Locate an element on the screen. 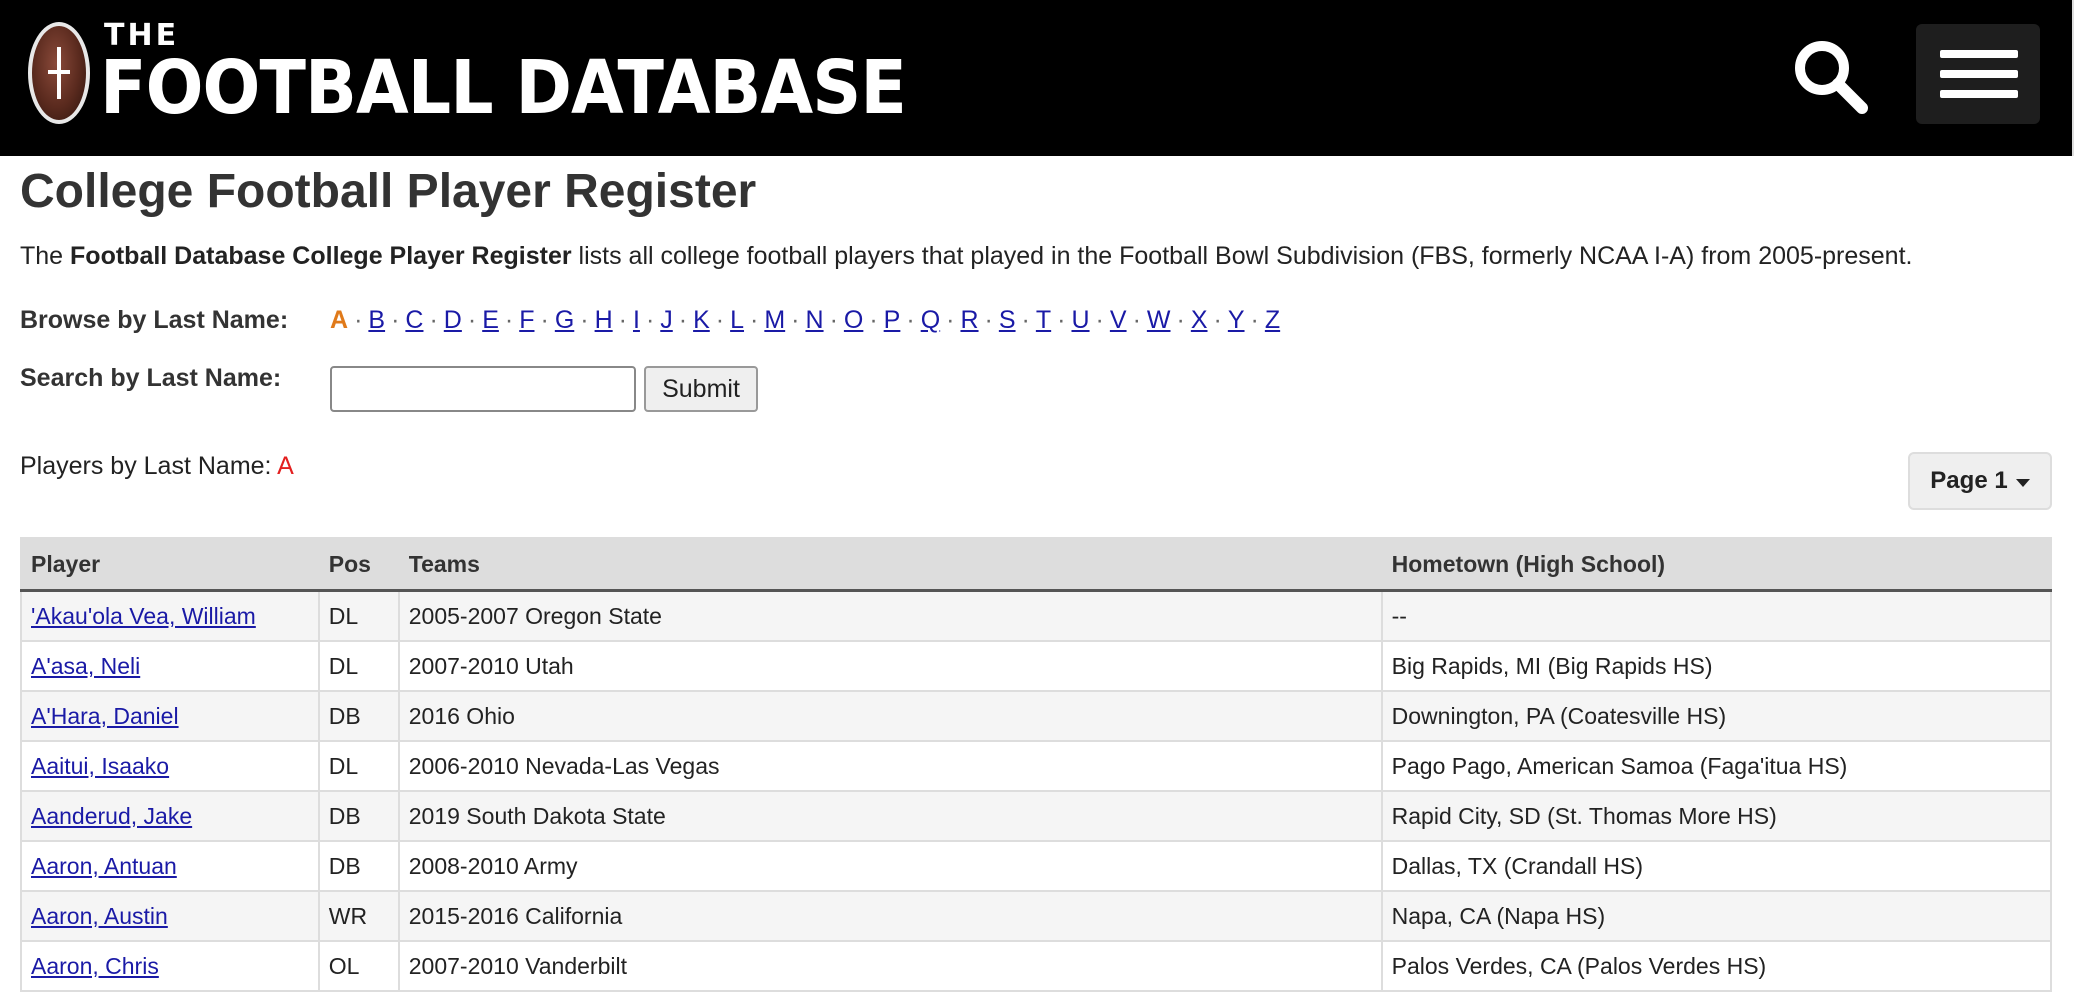 The height and width of the screenshot is (1002, 2074). letter-link-r: R is located at coordinates (969, 320).